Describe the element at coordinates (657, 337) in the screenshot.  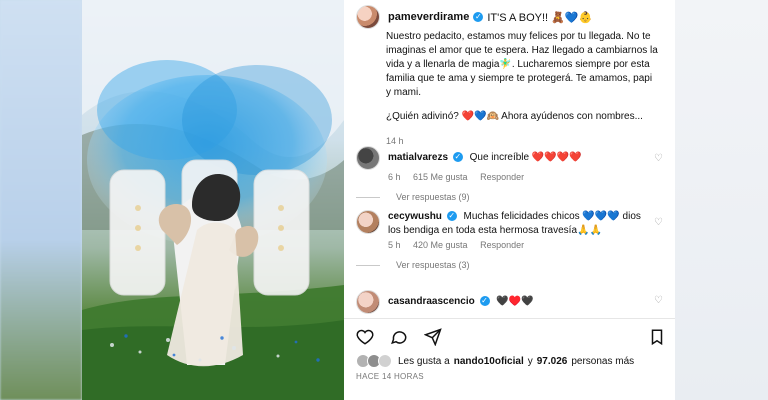
I see `bookmark-icon` at that location.